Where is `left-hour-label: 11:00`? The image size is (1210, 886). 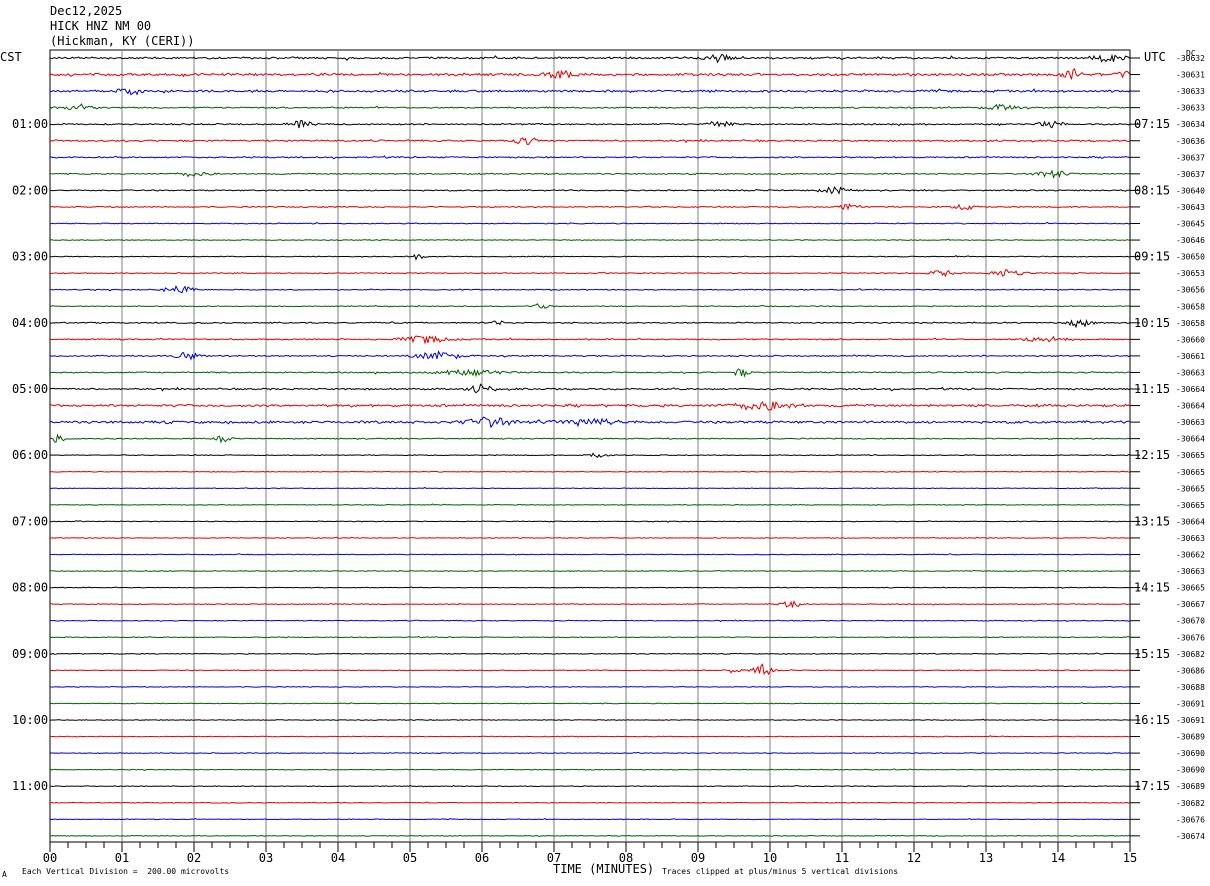
left-hour-label: 11:00 is located at coordinates (30, 786).